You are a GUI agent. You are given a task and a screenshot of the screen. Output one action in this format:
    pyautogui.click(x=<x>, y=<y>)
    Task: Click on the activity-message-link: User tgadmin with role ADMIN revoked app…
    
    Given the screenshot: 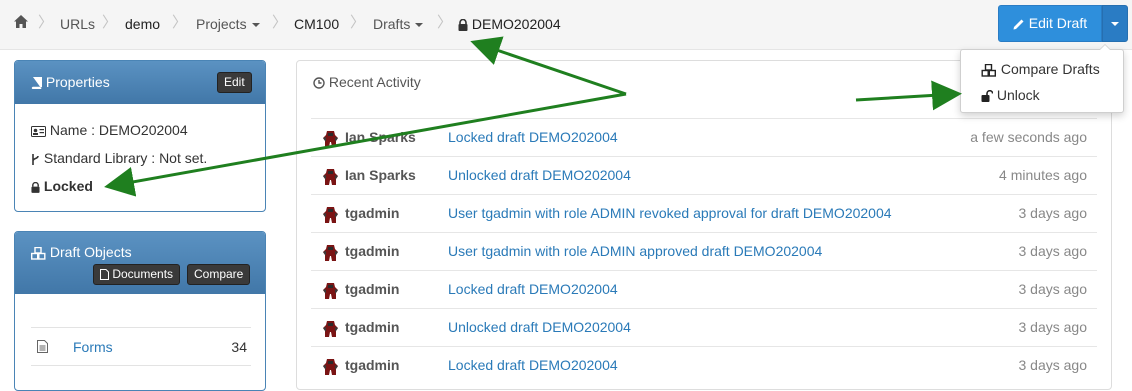 What is the action you would take?
    pyautogui.click(x=670, y=213)
    